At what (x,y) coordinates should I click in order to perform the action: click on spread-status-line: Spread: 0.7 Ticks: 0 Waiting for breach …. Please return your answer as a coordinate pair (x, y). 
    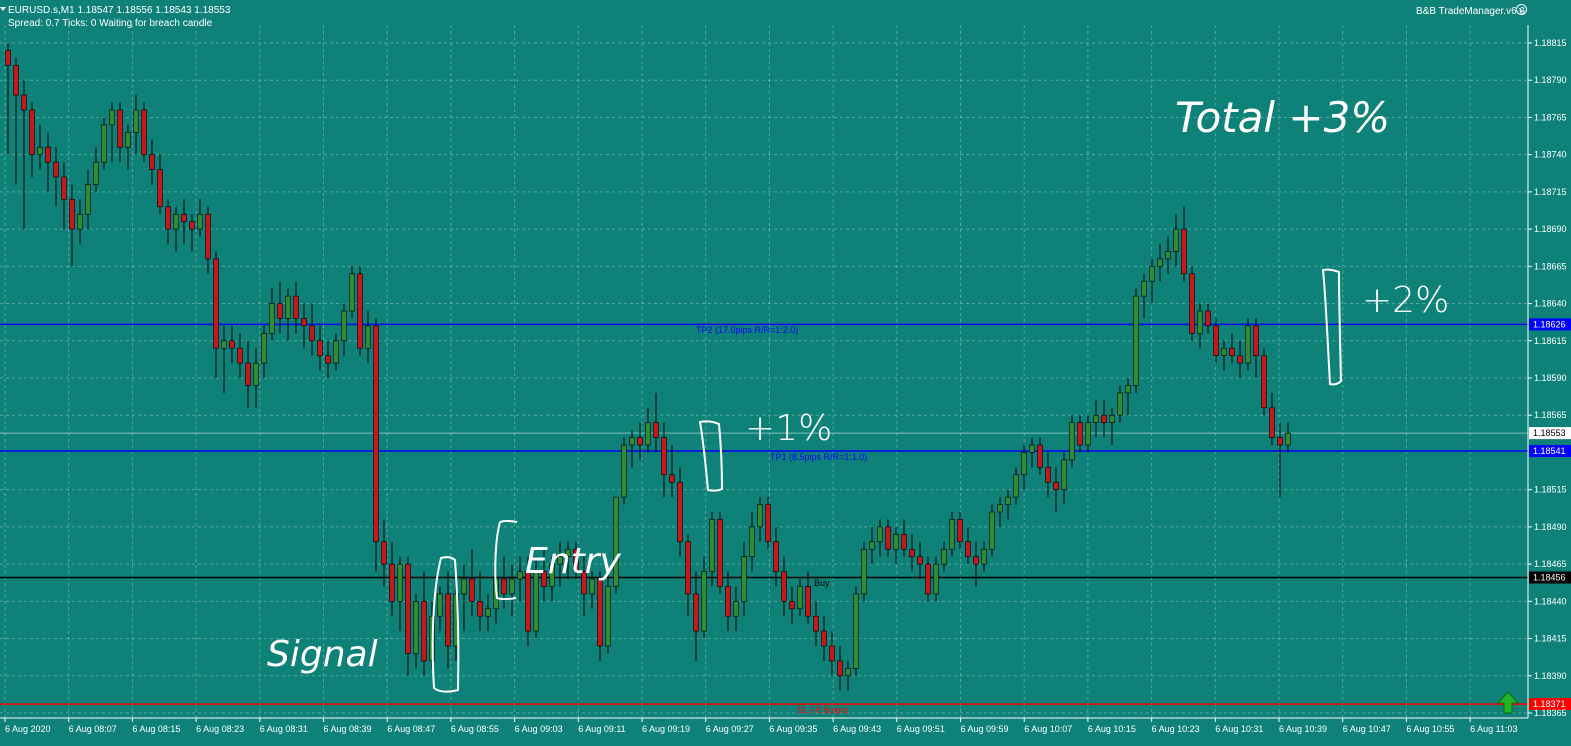
    Looking at the image, I should click on (110, 23).